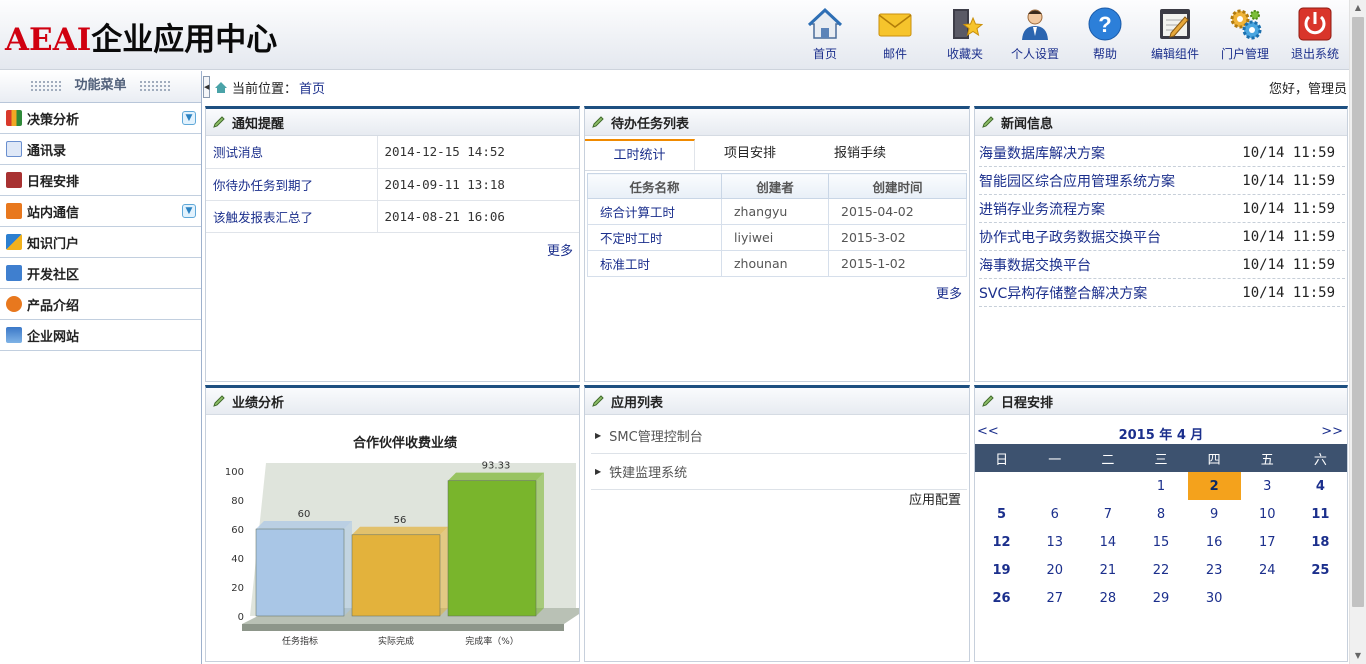 The image size is (1366, 664). I want to click on column-header: 任务名称, so click(654, 186).